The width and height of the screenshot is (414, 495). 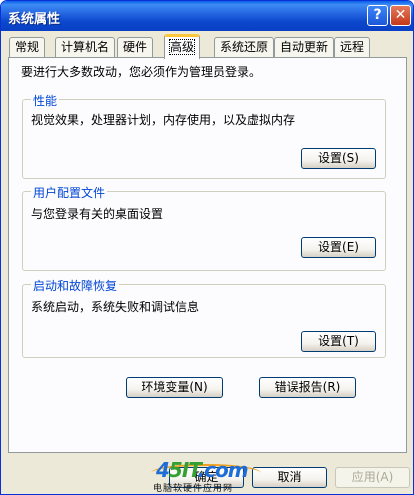 I want to click on user-profiles-groupbox, so click(x=204, y=231).